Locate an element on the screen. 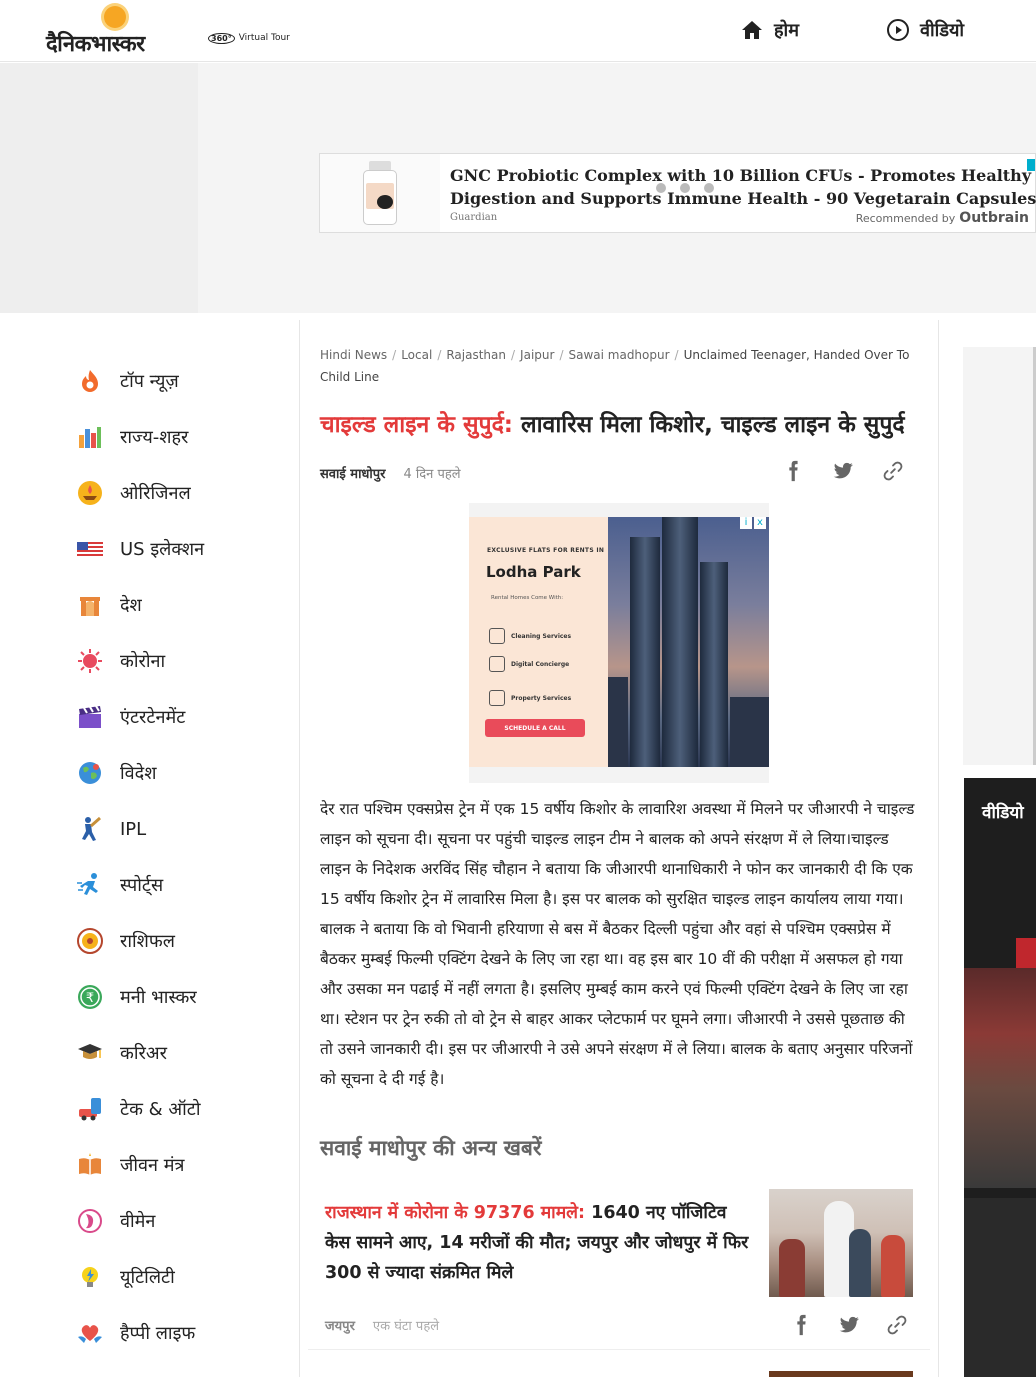 The height and width of the screenshot is (1377, 1036). sidebar-item-world: विदेश is located at coordinates (116, 773).